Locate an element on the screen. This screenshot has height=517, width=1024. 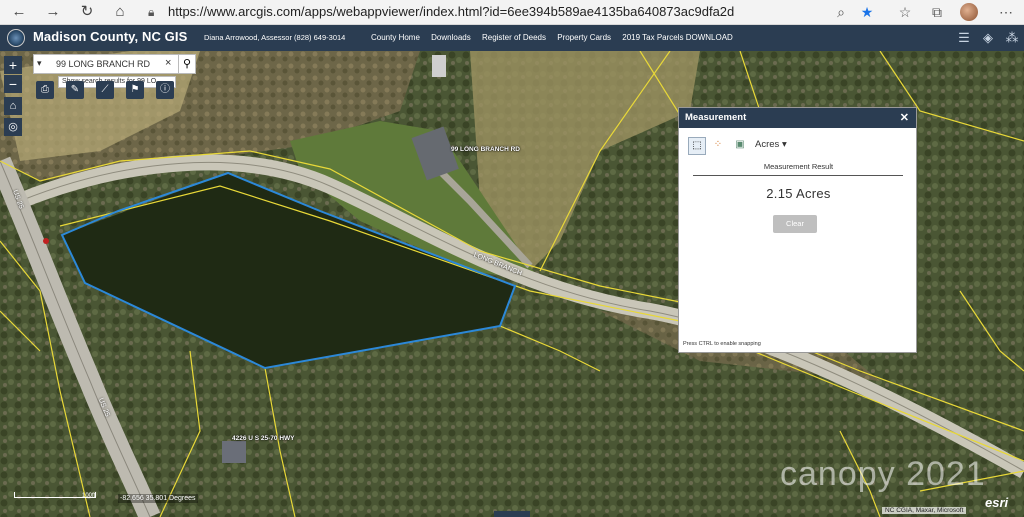
app-title: Madison County, NC GIS is located at coordinates (110, 36).